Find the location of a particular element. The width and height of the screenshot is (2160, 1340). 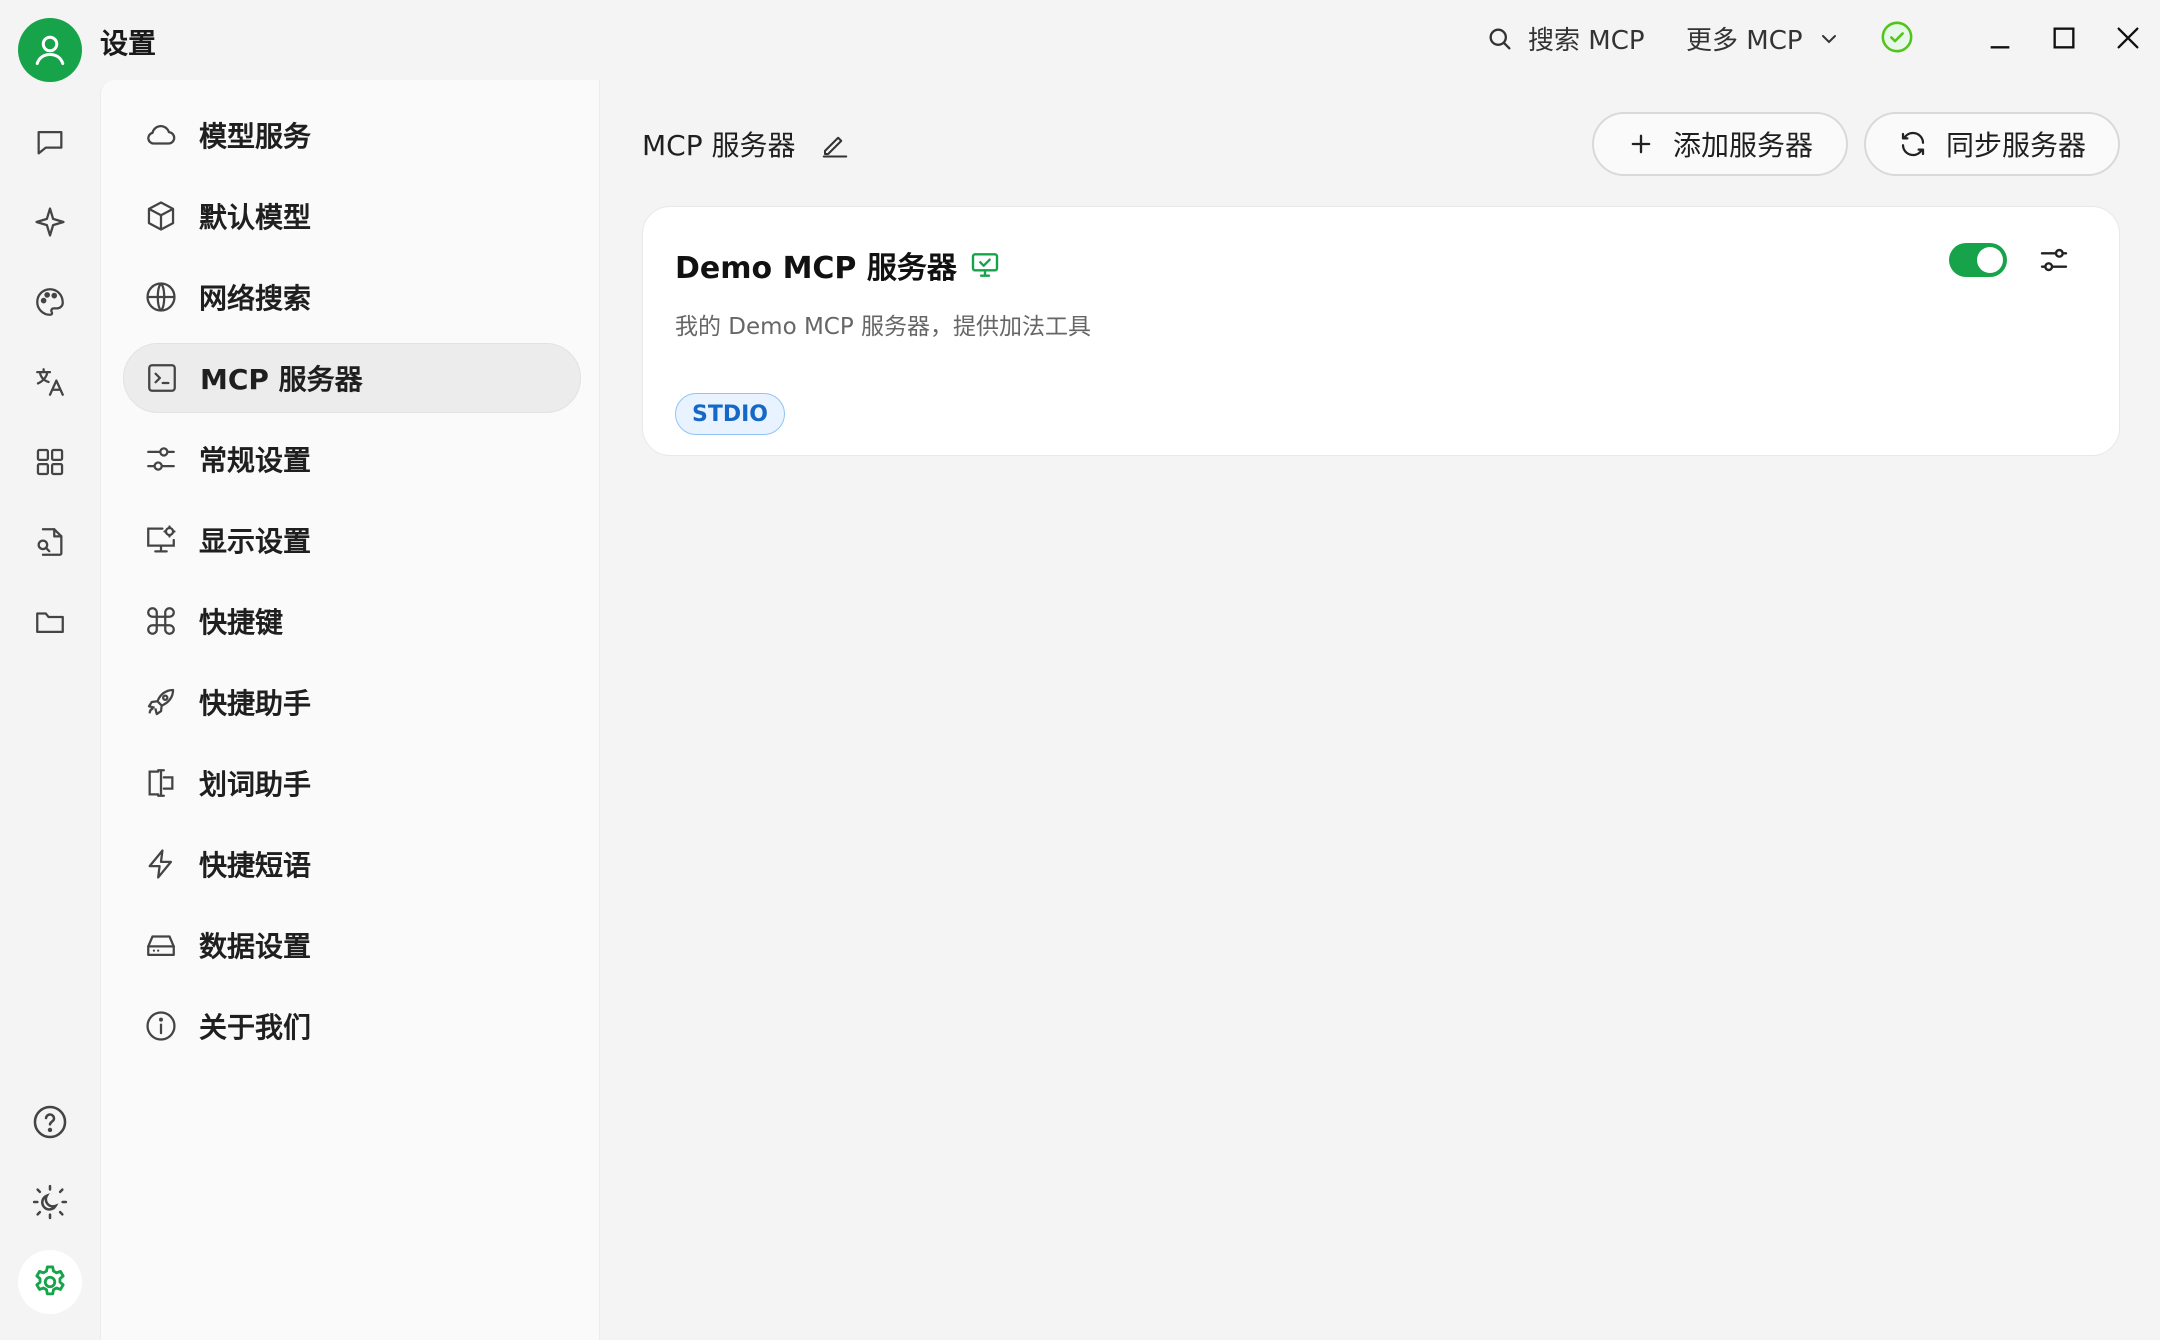

search-icon is located at coordinates (1500, 38).